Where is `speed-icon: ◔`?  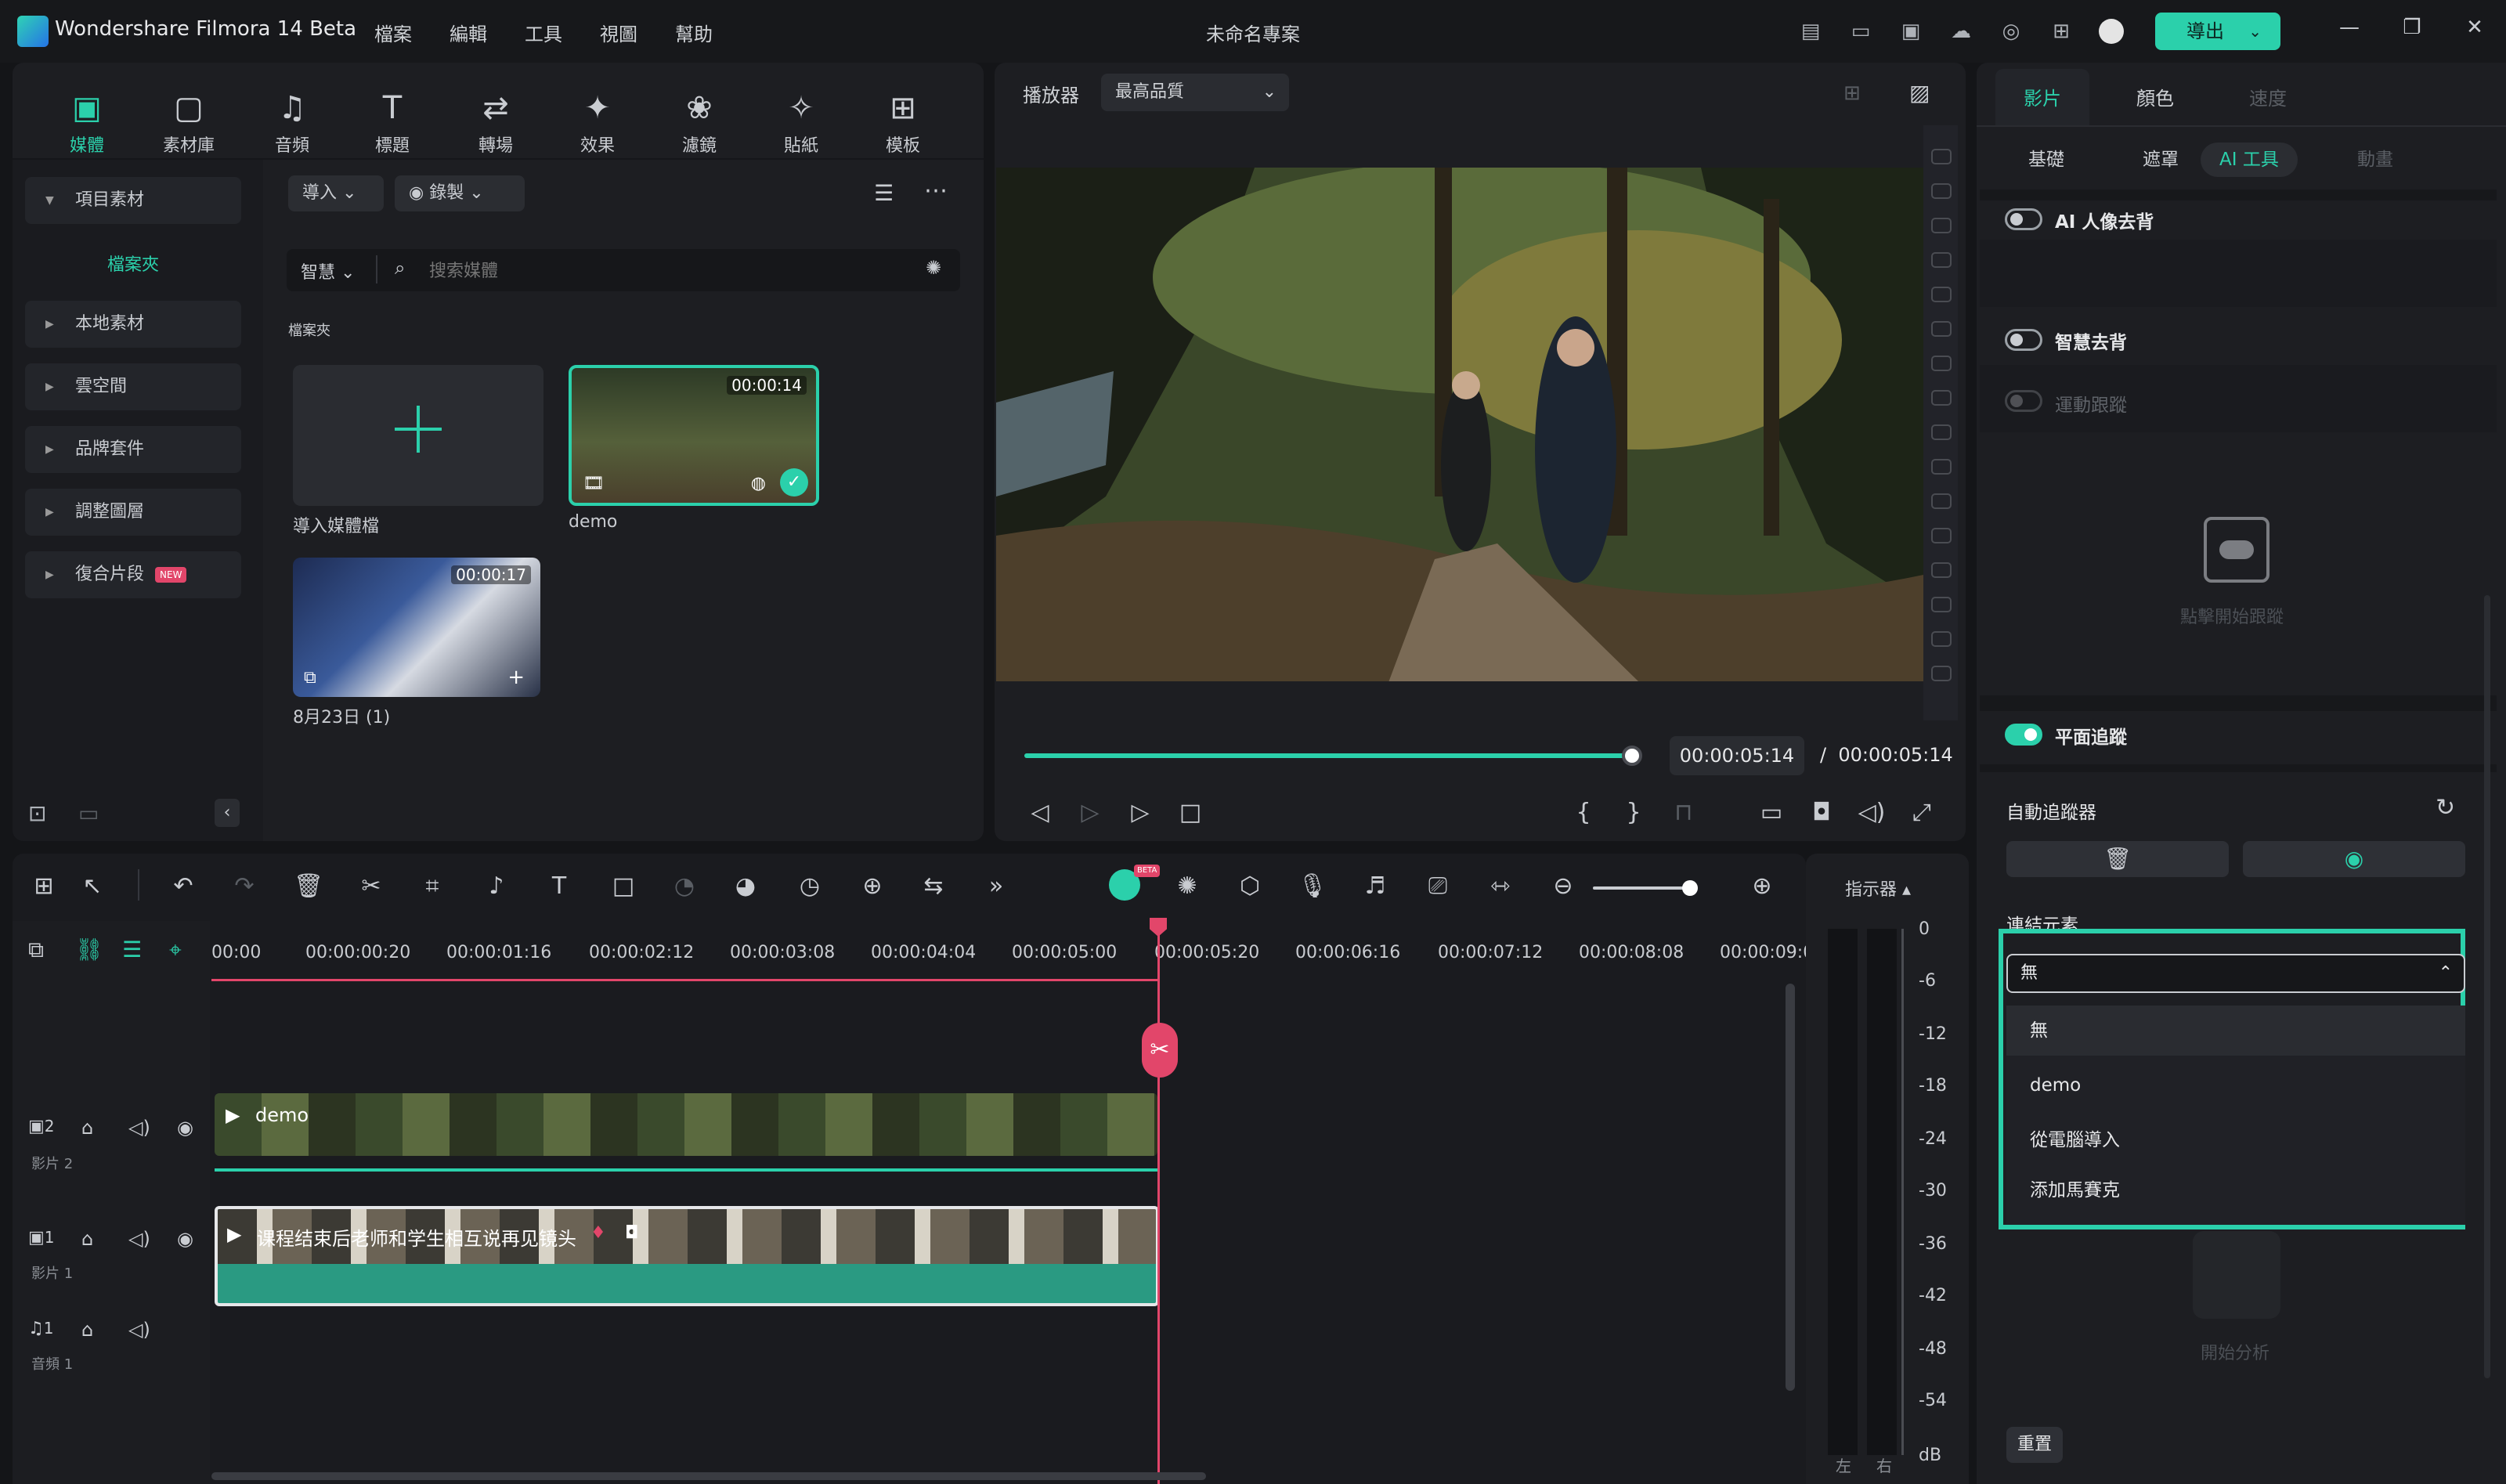
speed-icon: ◔ is located at coordinates (684, 886).